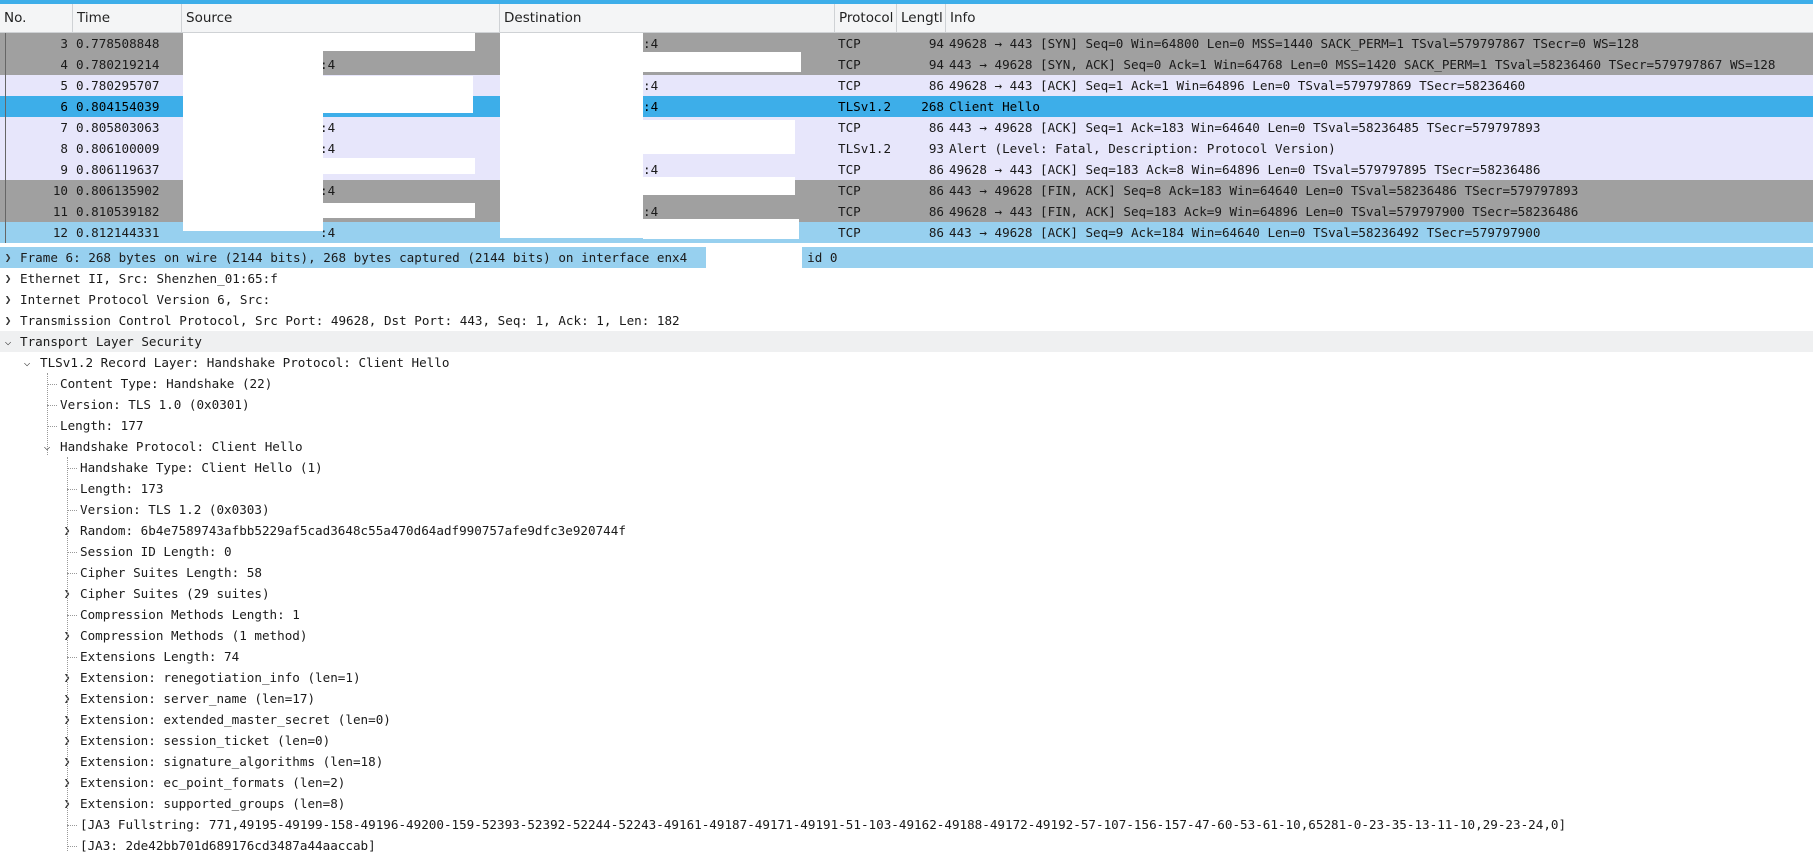 The image size is (1813, 864). Describe the element at coordinates (651, 106) in the screenshot. I see `packet-destination: :4` at that location.